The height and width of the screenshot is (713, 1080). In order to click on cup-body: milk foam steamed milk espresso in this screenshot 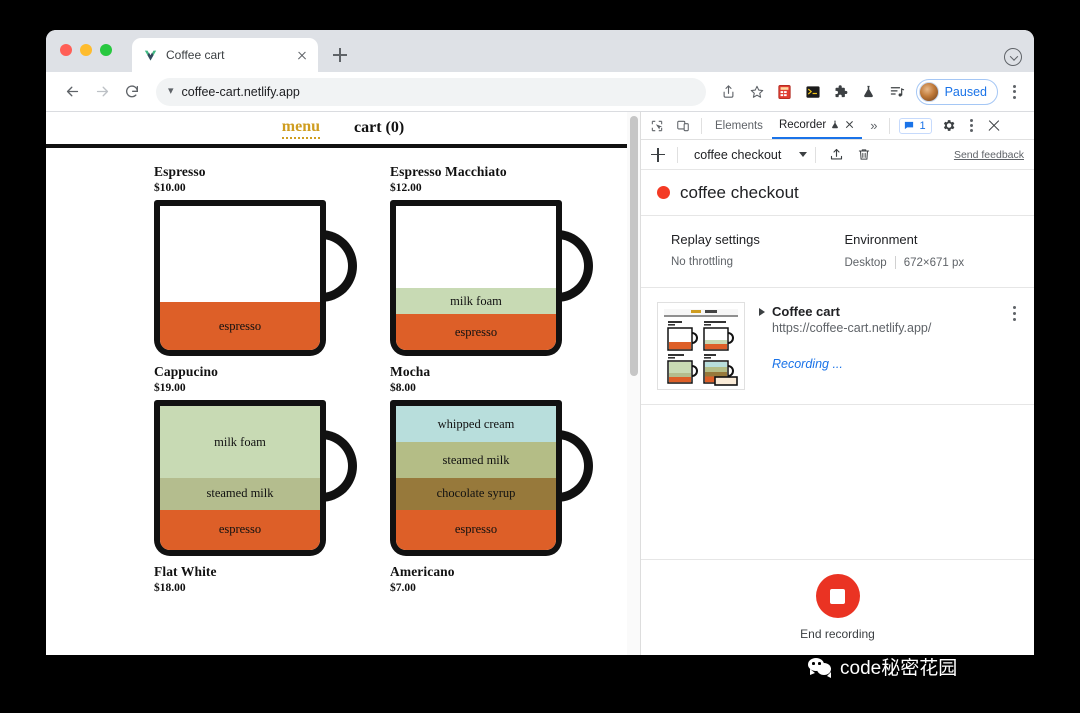, I will do `click(240, 478)`.